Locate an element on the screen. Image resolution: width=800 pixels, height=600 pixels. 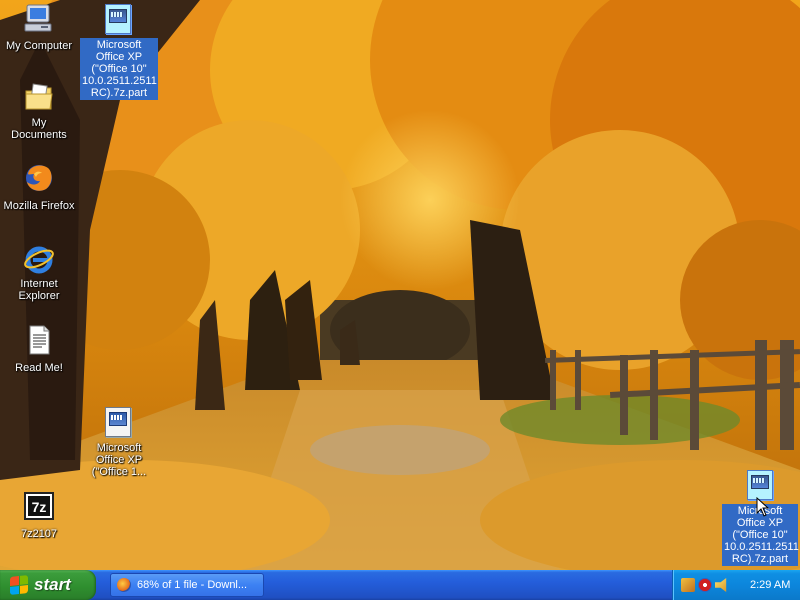
desktop-icon-my-documents: My Documents is located at coordinates (39, 112).